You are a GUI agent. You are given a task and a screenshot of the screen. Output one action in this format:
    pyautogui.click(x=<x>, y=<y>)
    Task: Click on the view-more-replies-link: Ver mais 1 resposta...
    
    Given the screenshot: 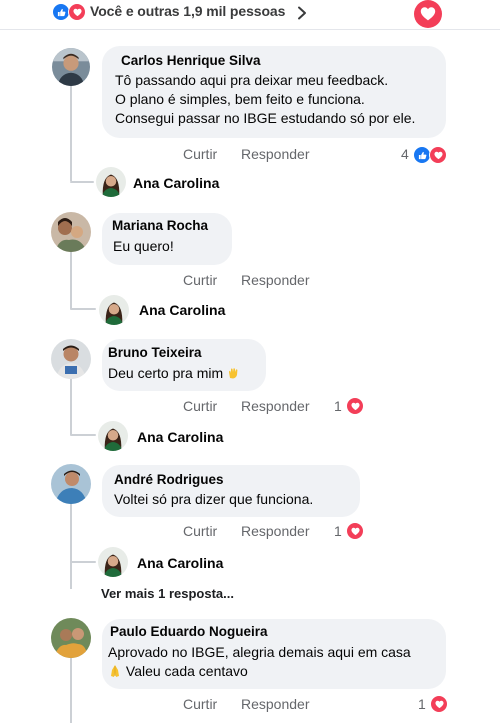 What is the action you would take?
    pyautogui.click(x=167, y=593)
    